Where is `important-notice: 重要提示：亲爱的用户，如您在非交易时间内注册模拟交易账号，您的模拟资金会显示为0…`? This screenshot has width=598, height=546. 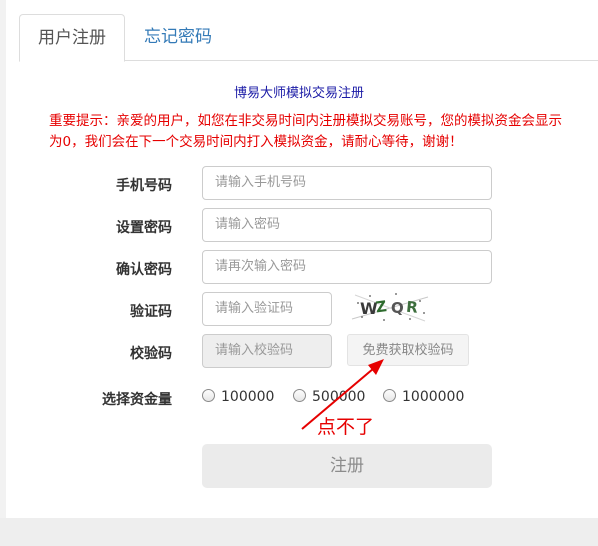 important-notice: 重要提示：亲爱的用户，如您在非交易时间内注册模拟交易账号，您的模拟资金会显示为0… is located at coordinates (305, 131).